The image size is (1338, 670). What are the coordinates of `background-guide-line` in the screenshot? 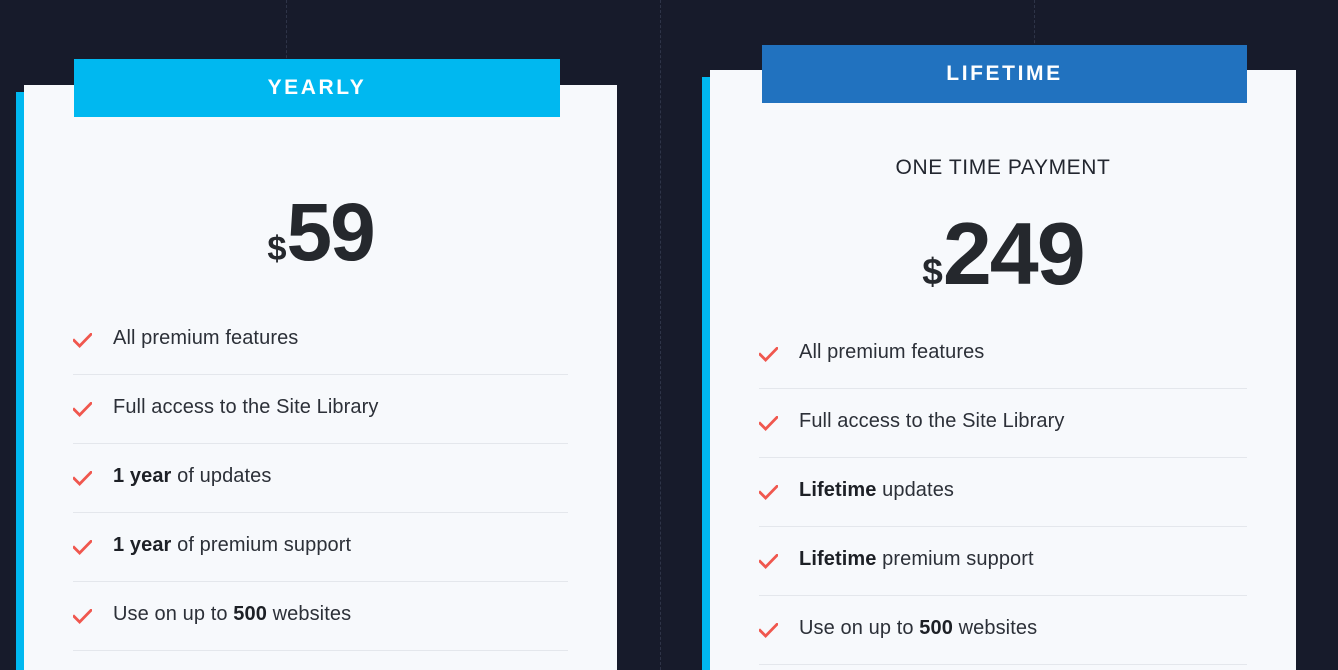 It's located at (660, 335).